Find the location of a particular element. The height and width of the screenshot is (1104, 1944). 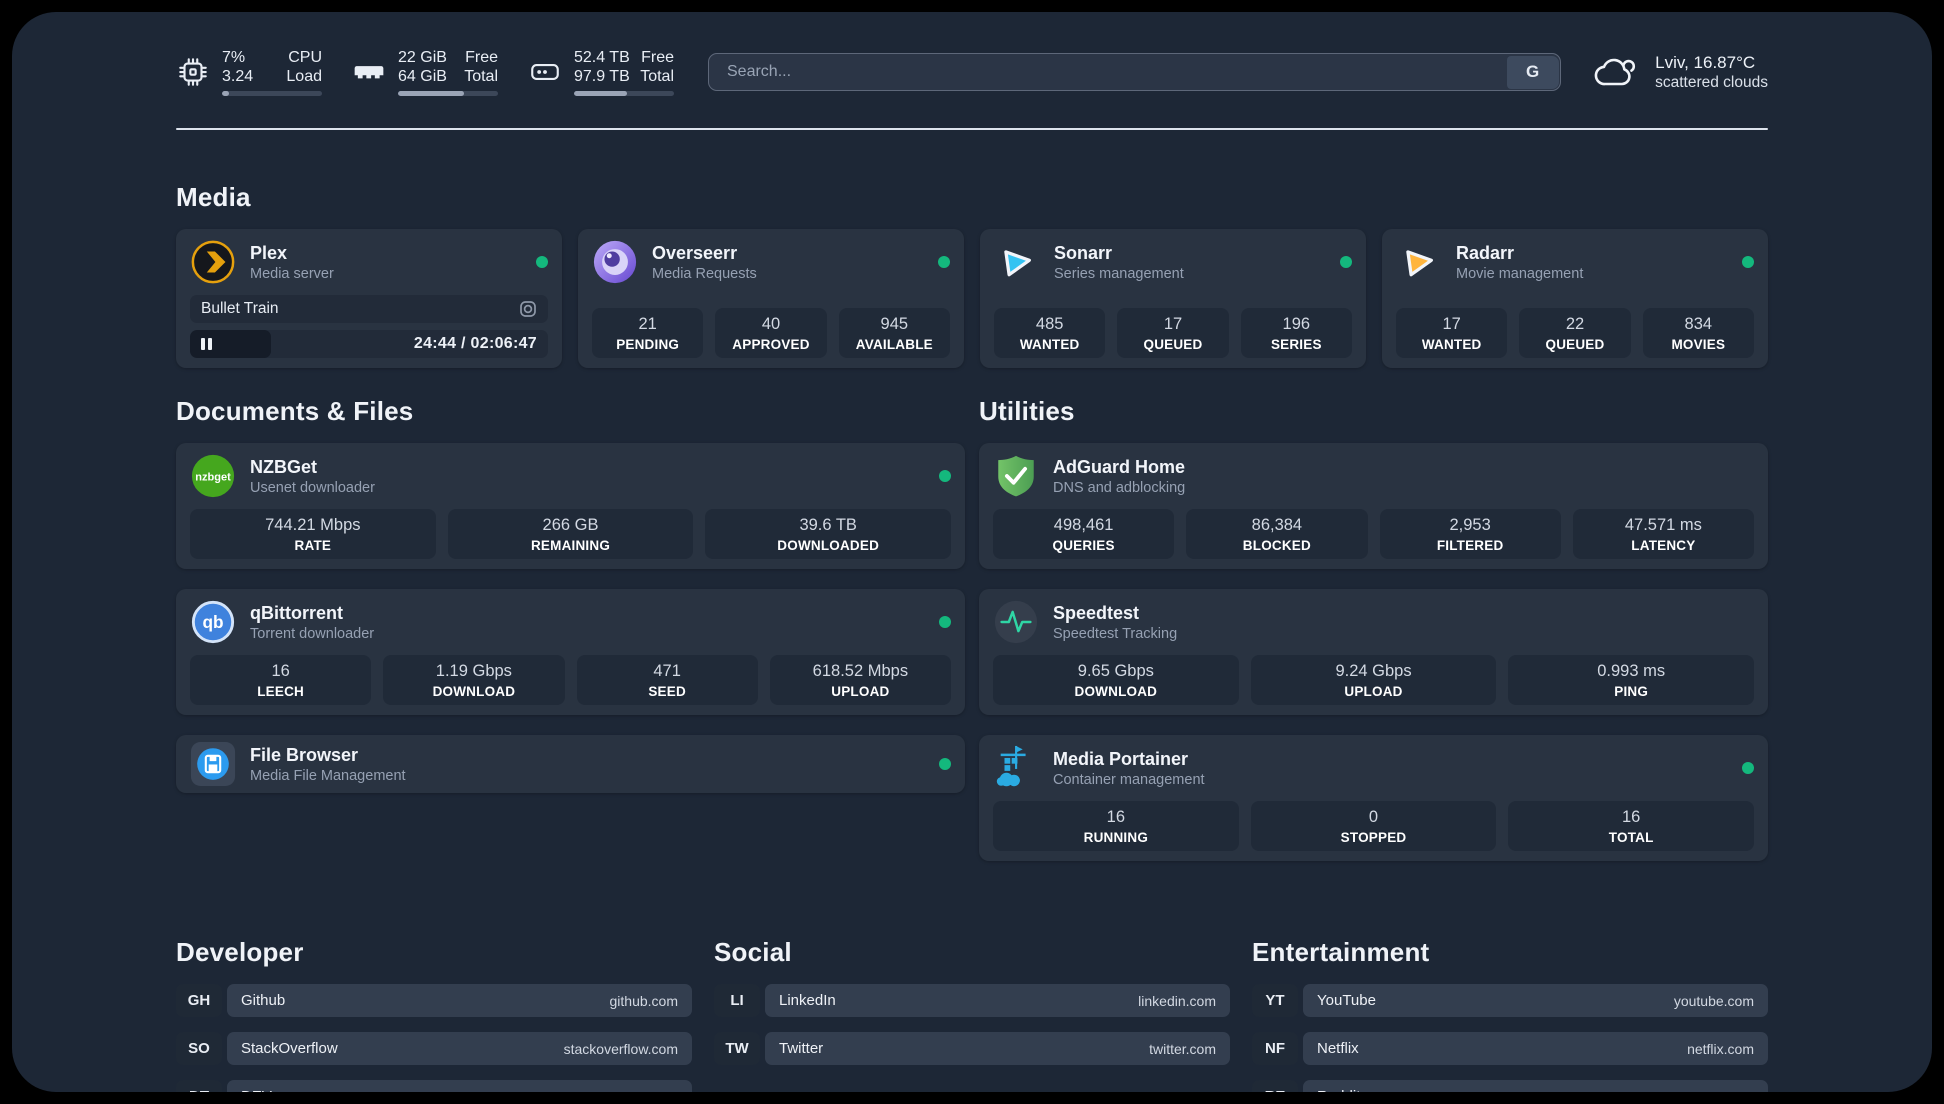

bookmark-url: stackoverflow.com is located at coordinates (620, 1048).